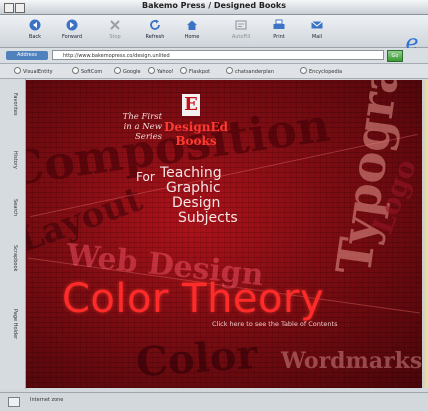  I want to click on home-icon, so click(192, 25).